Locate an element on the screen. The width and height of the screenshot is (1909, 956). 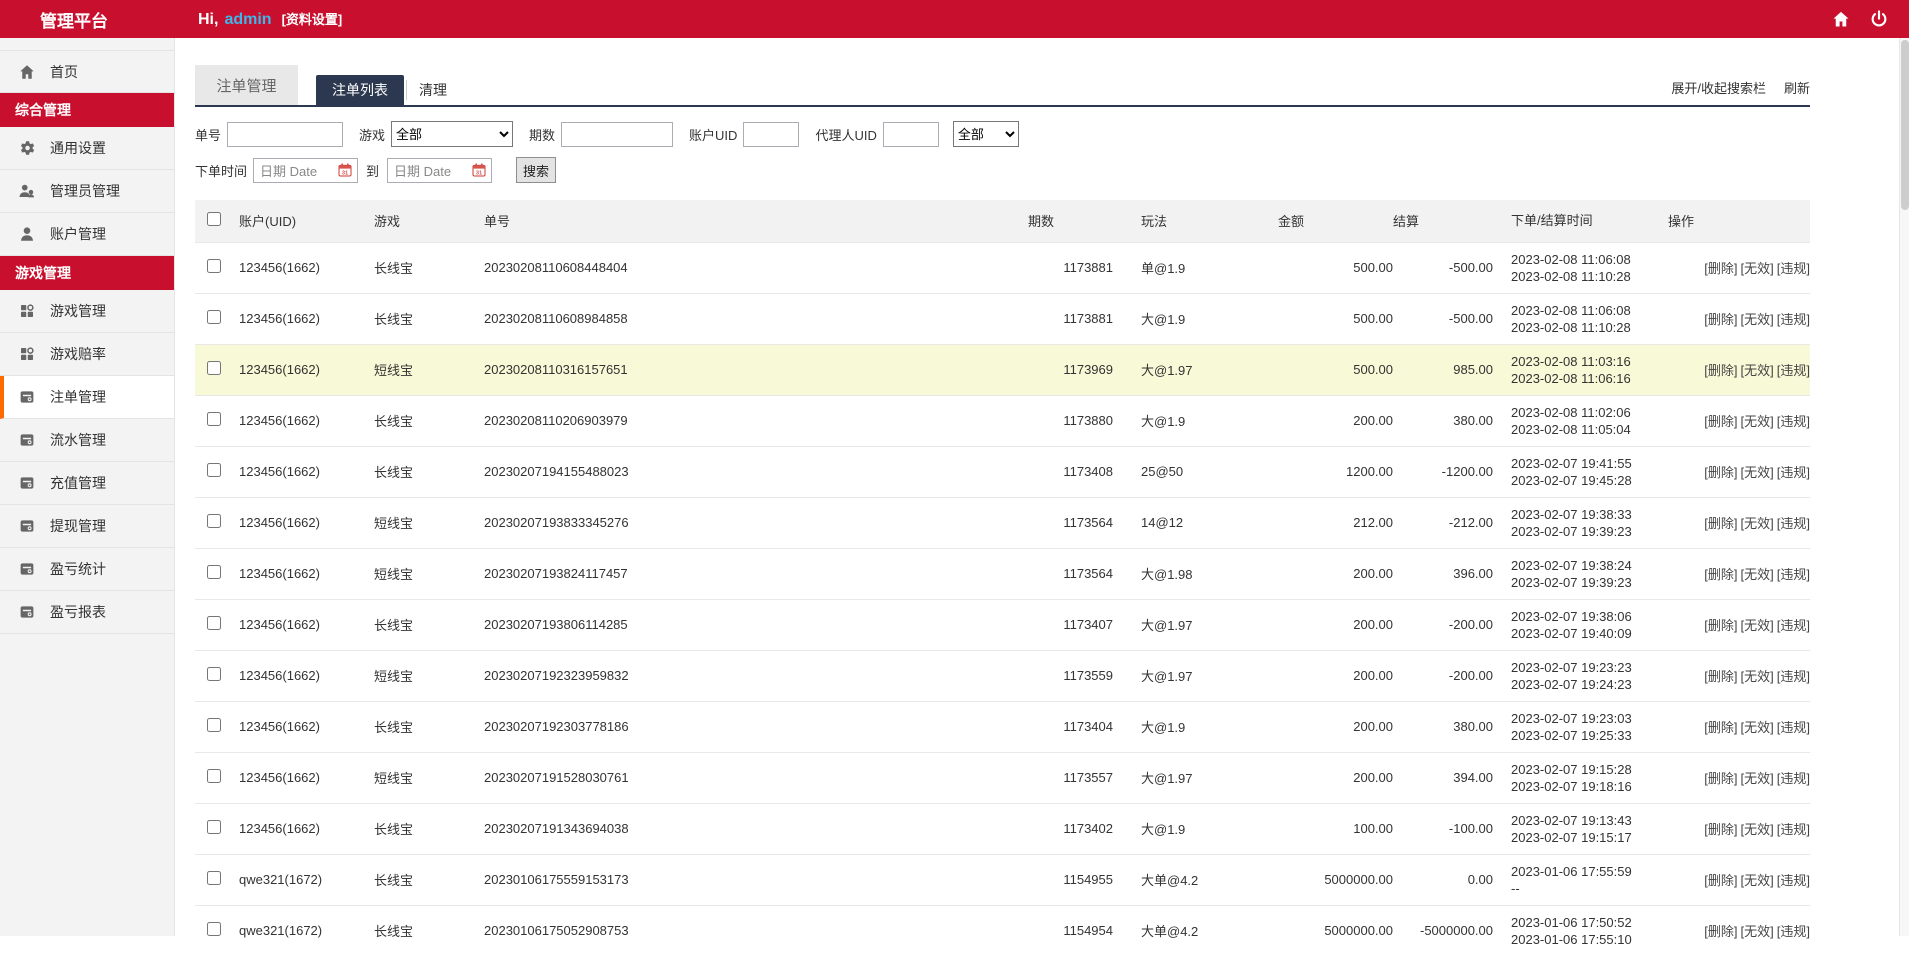
sidebar-item: 盈亏报表 is located at coordinates (87, 612).